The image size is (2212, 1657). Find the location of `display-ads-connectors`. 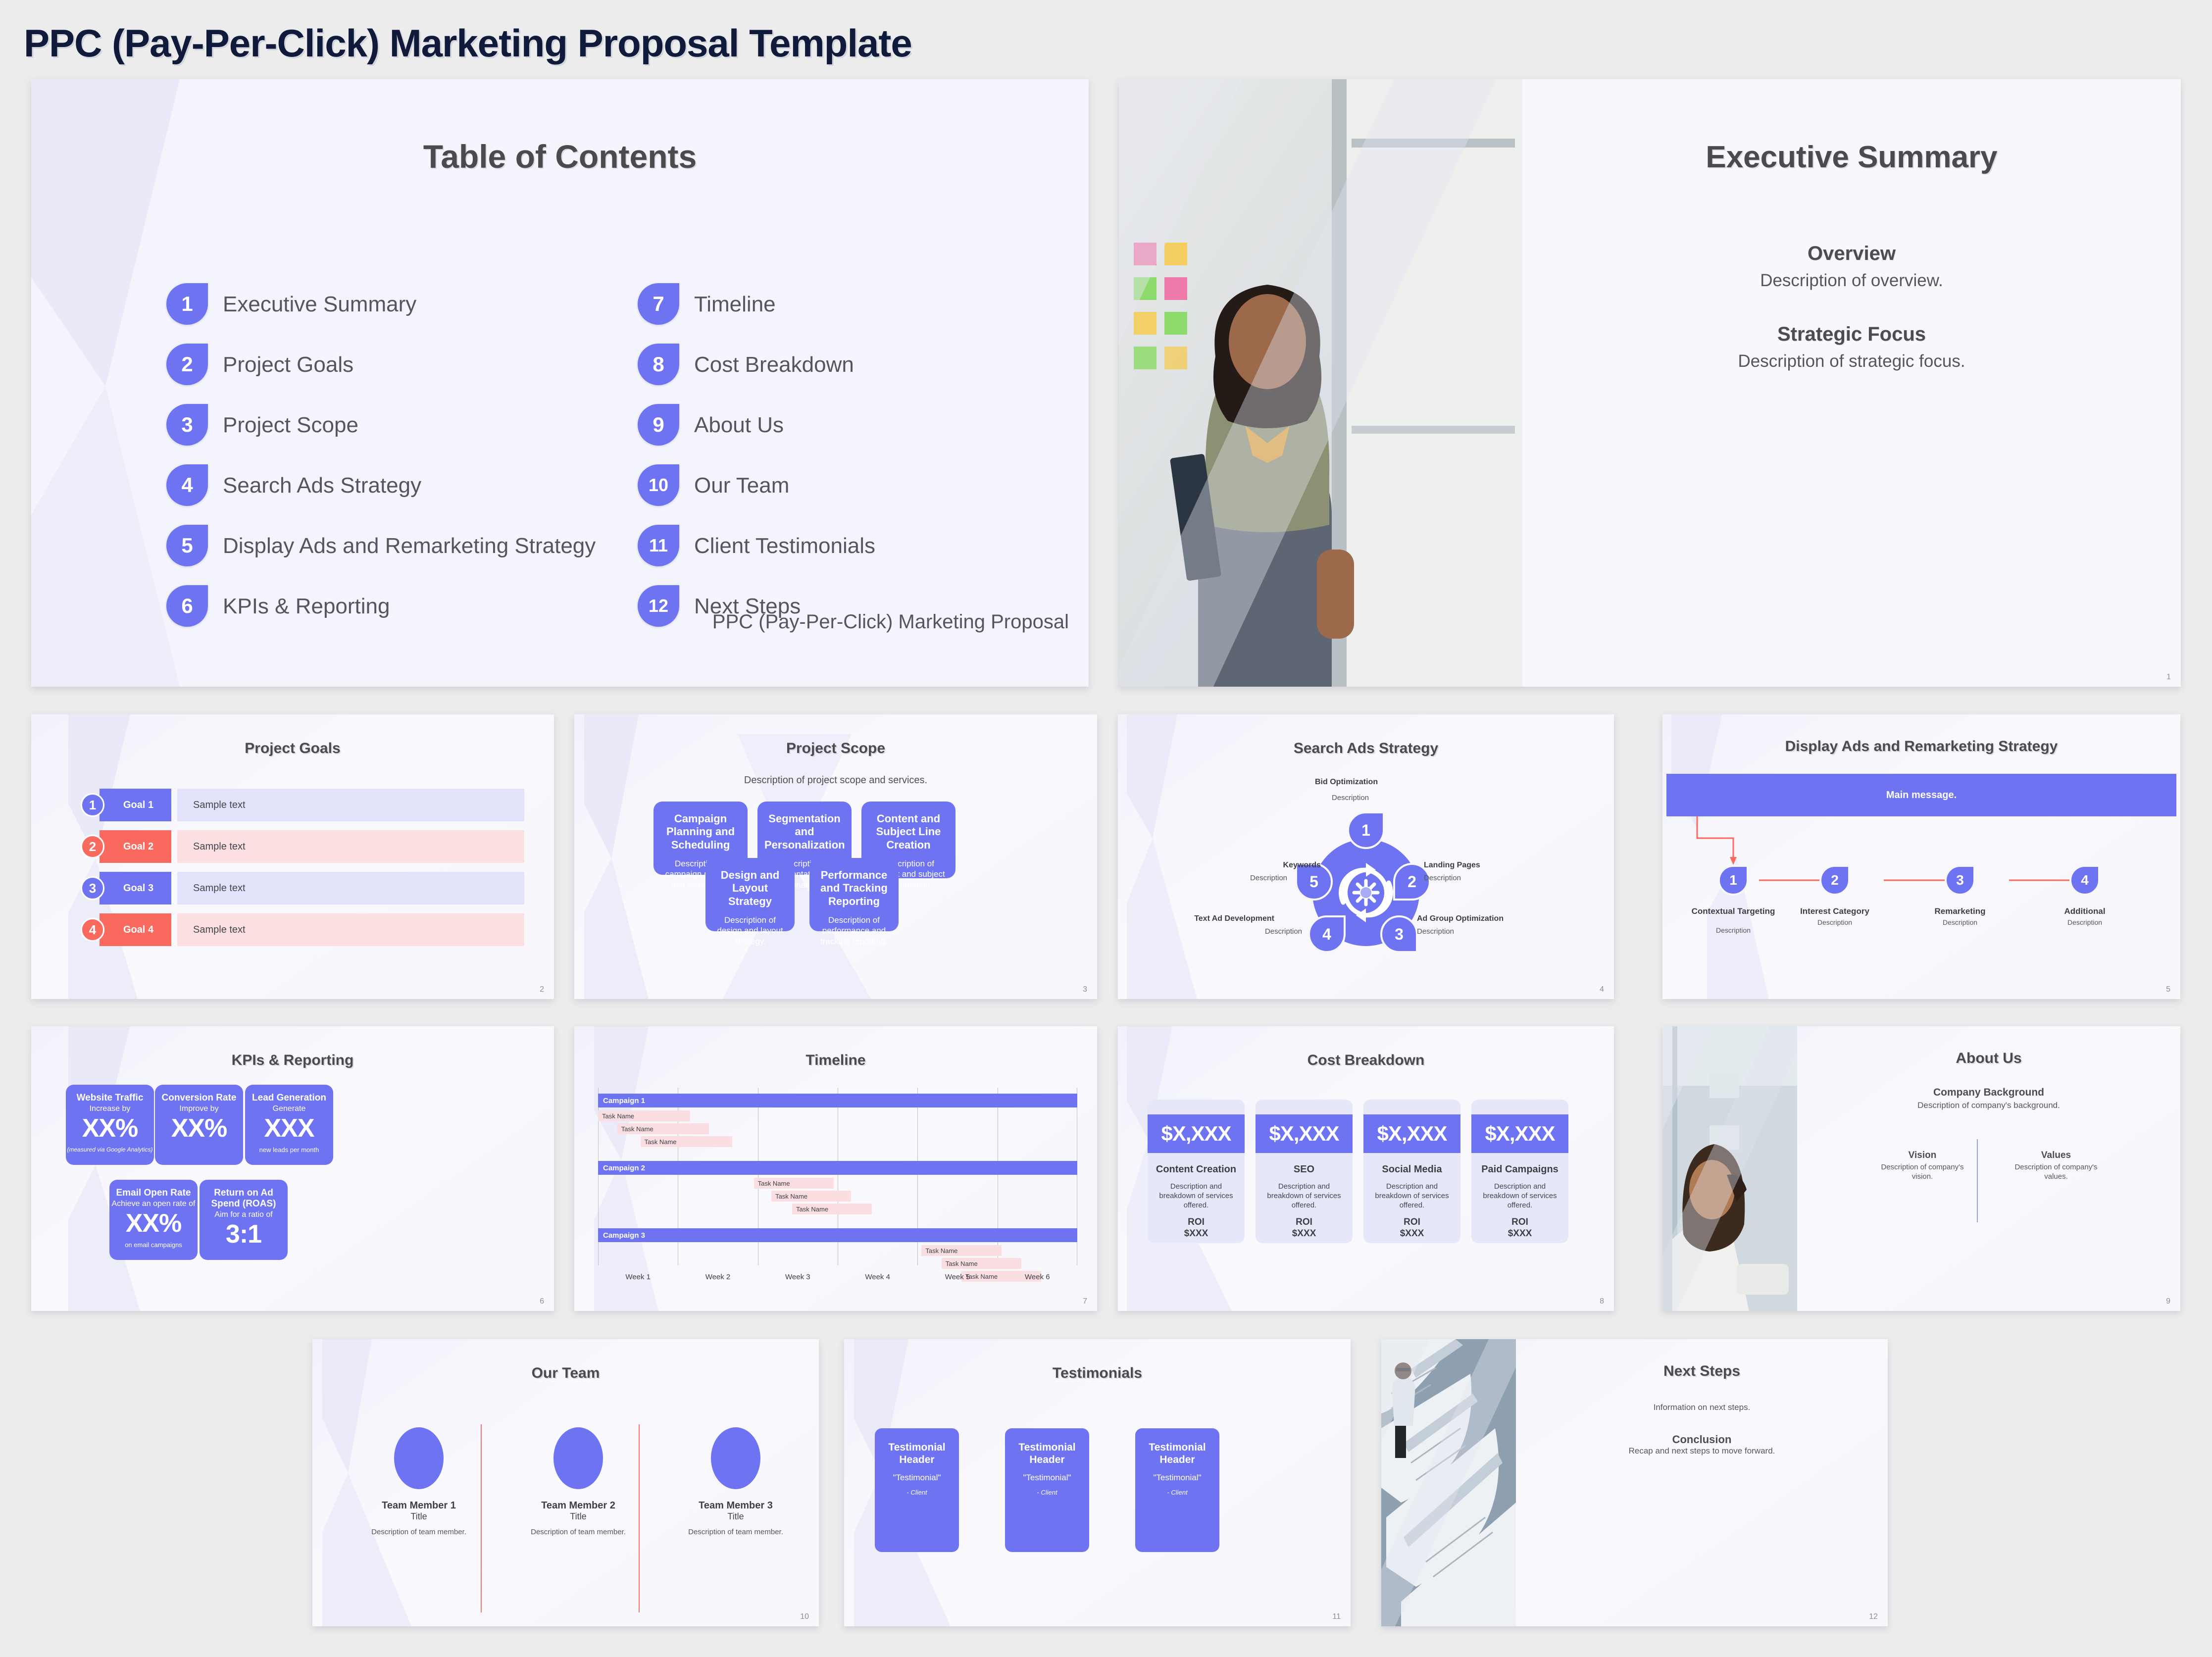

display-ads-connectors is located at coordinates (1892, 849).